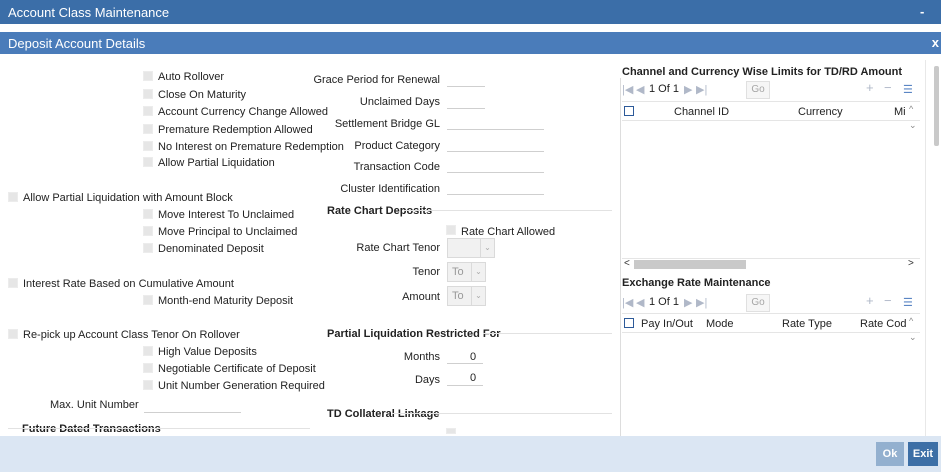  Describe the element at coordinates (922, 11) in the screenshot. I see `minimize-button: -` at that location.